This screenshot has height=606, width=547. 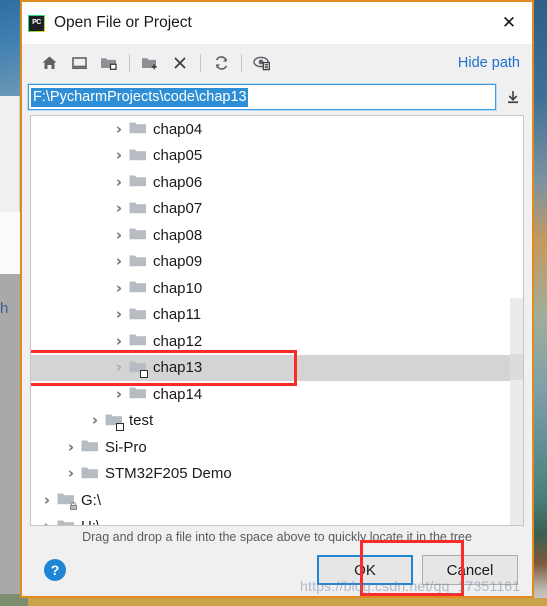 What do you see at coordinates (150, 63) in the screenshot?
I see `new-folder-icon` at bounding box center [150, 63].